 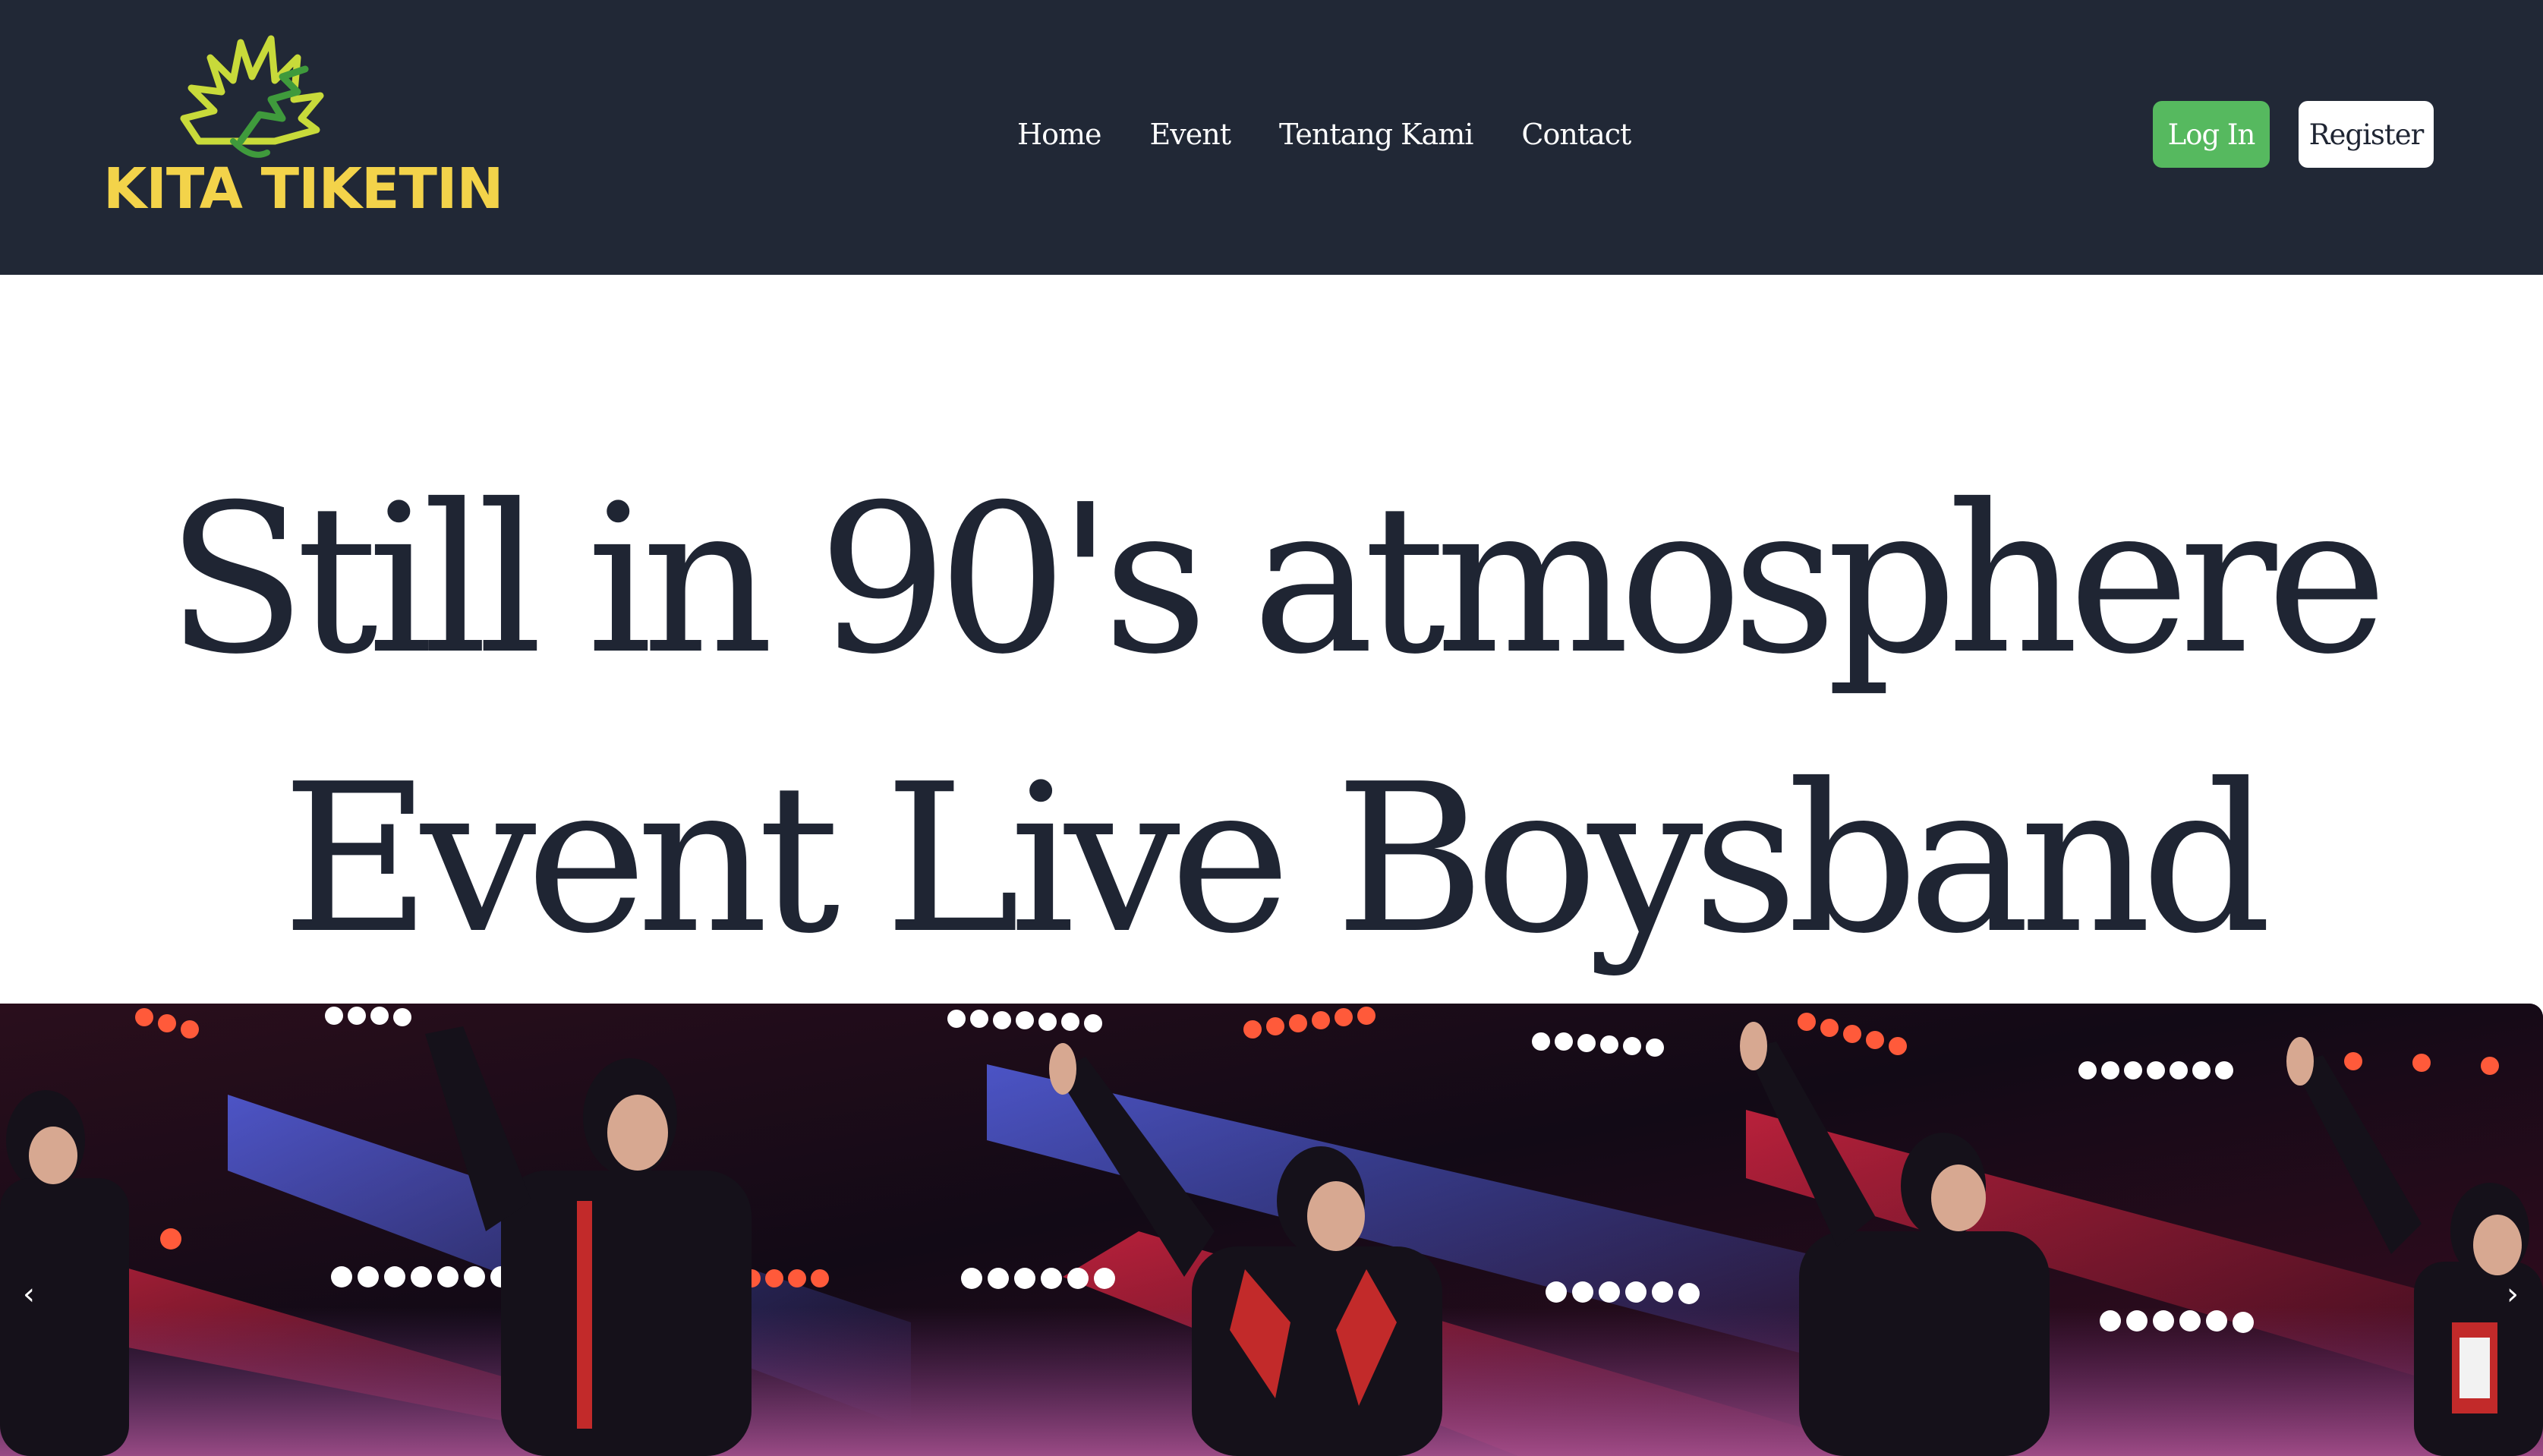 What do you see at coordinates (1276, 579) in the screenshot?
I see `hero-title-line-1: Still in 90's atmosphere` at bounding box center [1276, 579].